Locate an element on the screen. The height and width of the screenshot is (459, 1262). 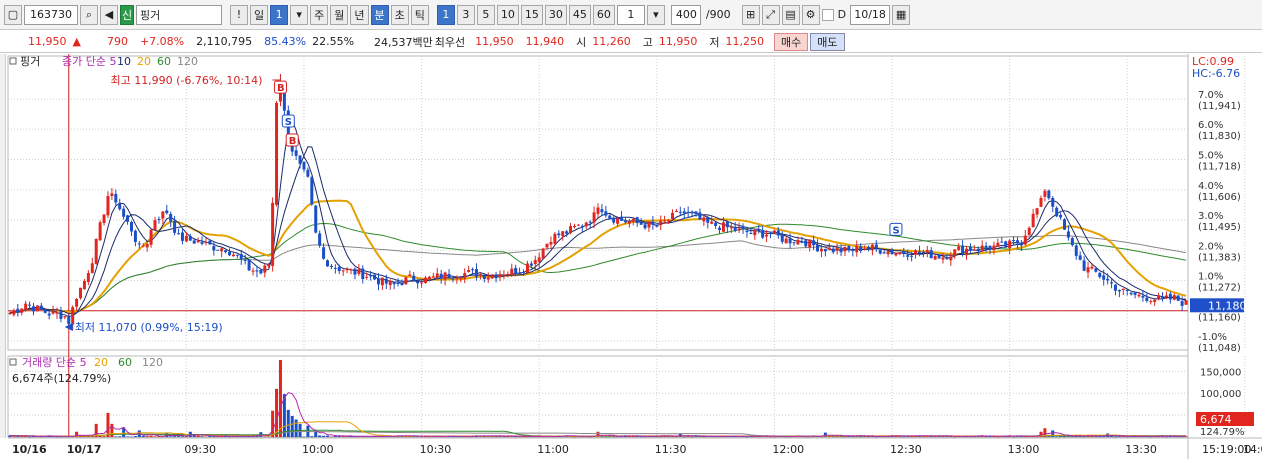
buy-button: 매수 is located at coordinates (791, 41).